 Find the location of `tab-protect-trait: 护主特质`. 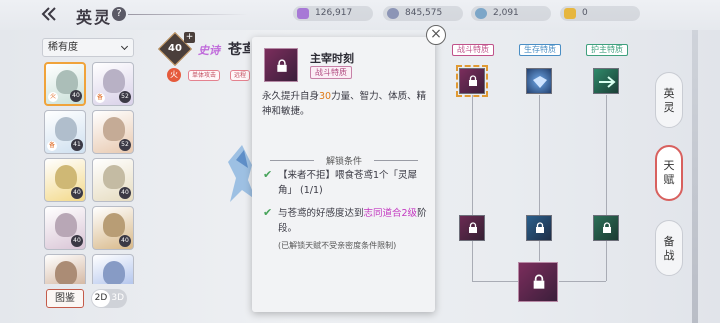

tab-protect-trait: 护主特质 is located at coordinates (607, 50).